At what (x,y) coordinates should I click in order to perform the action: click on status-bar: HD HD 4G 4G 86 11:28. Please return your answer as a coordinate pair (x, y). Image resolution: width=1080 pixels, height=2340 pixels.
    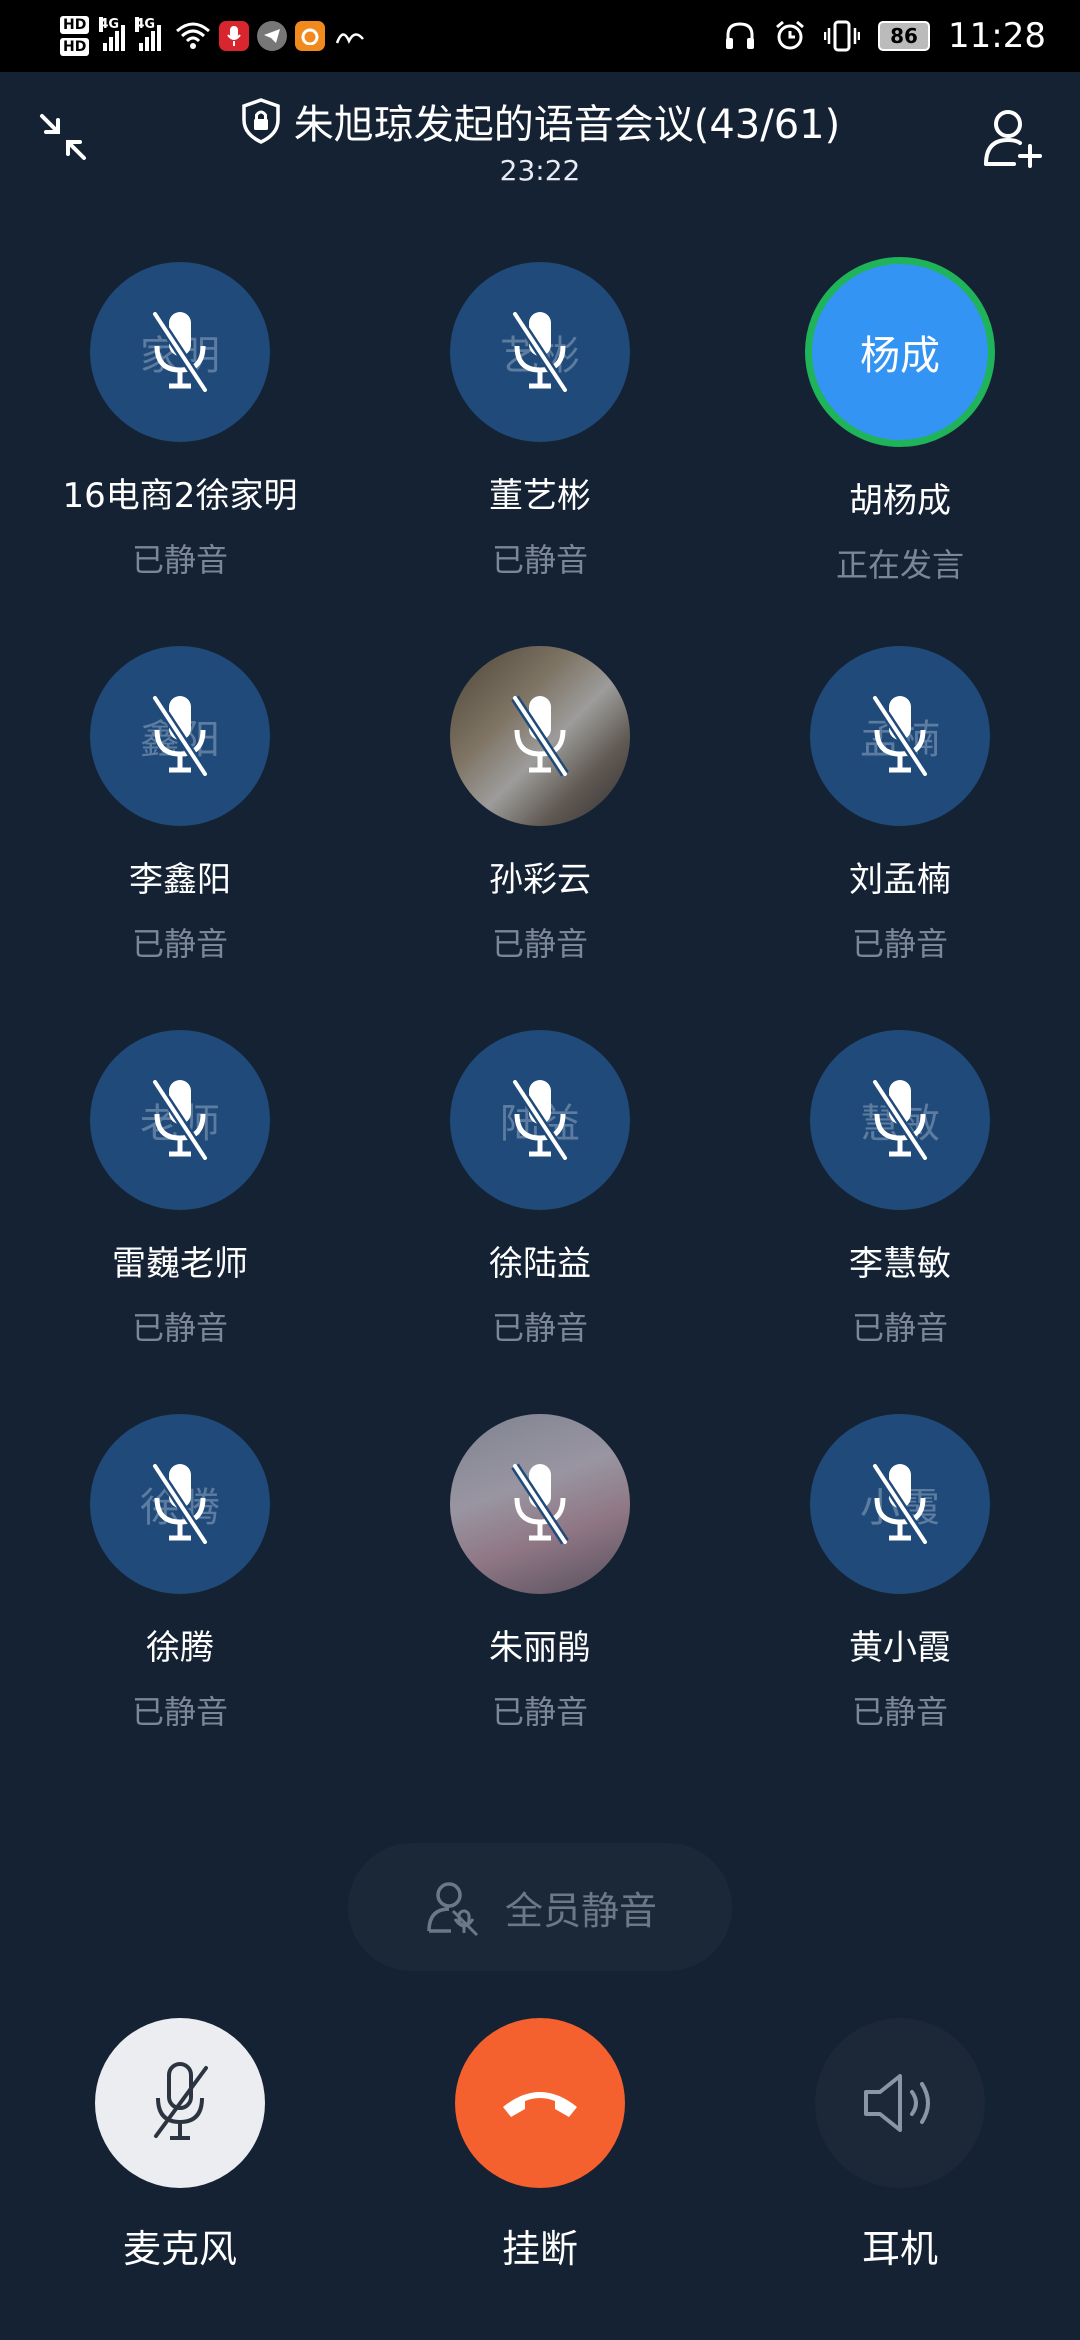
    Looking at the image, I should click on (540, 36).